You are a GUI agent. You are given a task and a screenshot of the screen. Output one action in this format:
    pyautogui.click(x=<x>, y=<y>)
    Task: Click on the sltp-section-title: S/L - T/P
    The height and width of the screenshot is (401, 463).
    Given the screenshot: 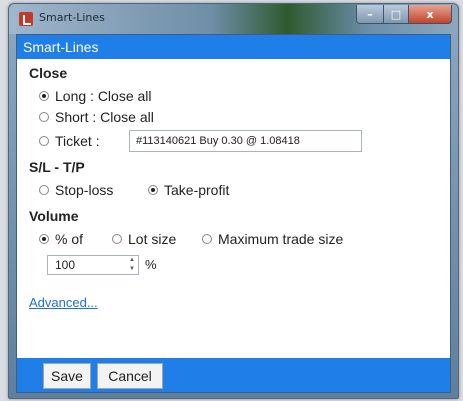 What is the action you would take?
    pyautogui.click(x=57, y=167)
    